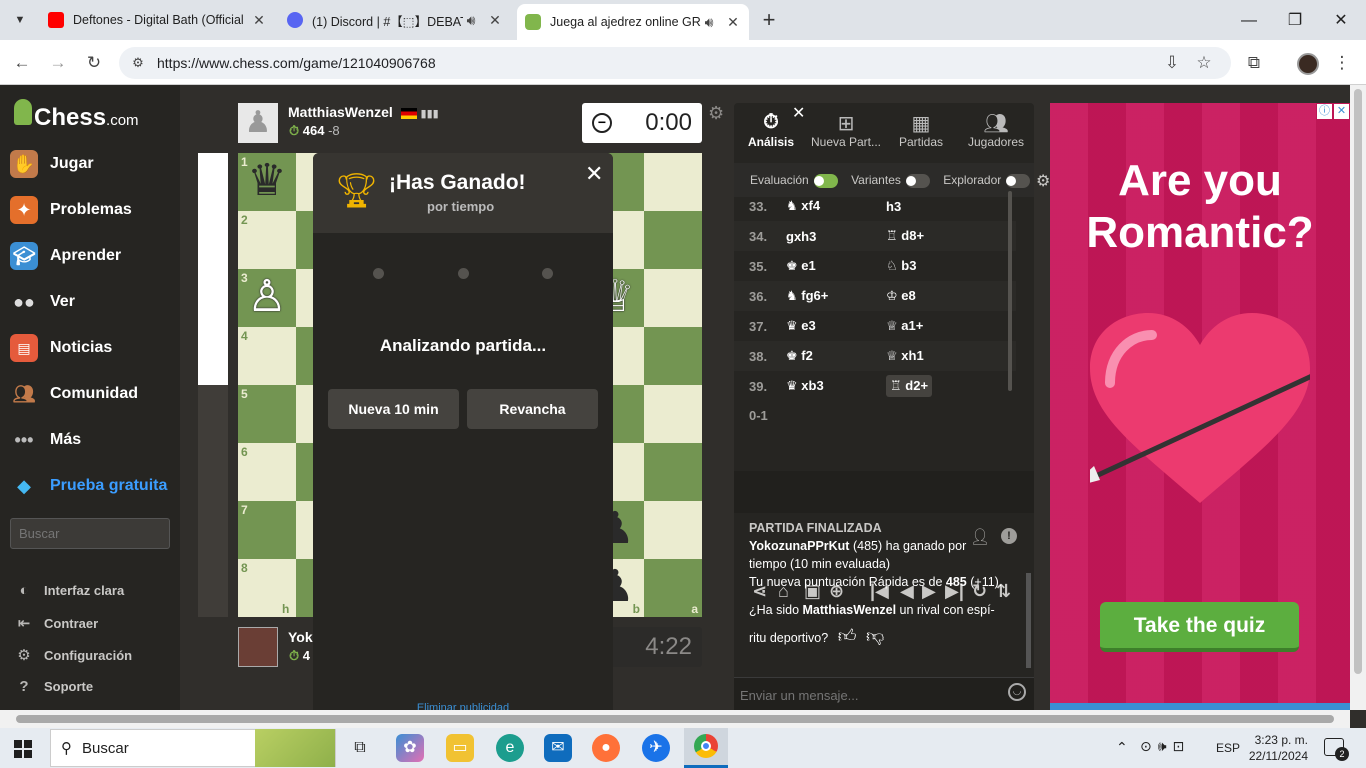  I want to click on chat-input, so click(865, 695).